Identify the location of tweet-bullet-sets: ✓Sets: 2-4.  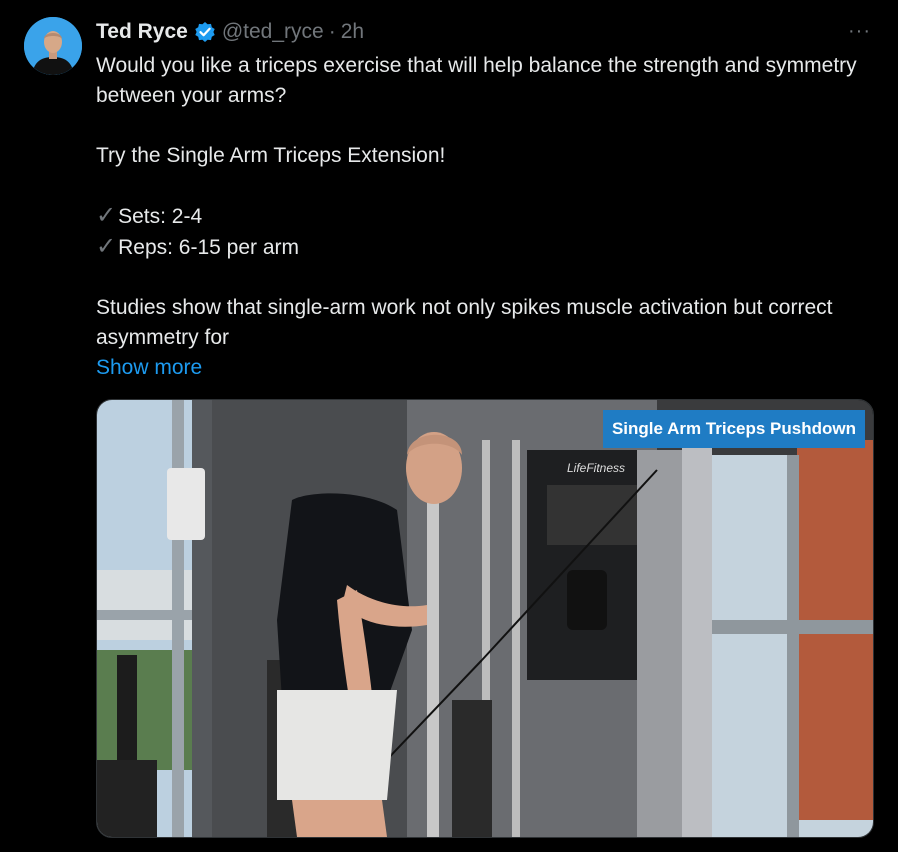
(481, 216).